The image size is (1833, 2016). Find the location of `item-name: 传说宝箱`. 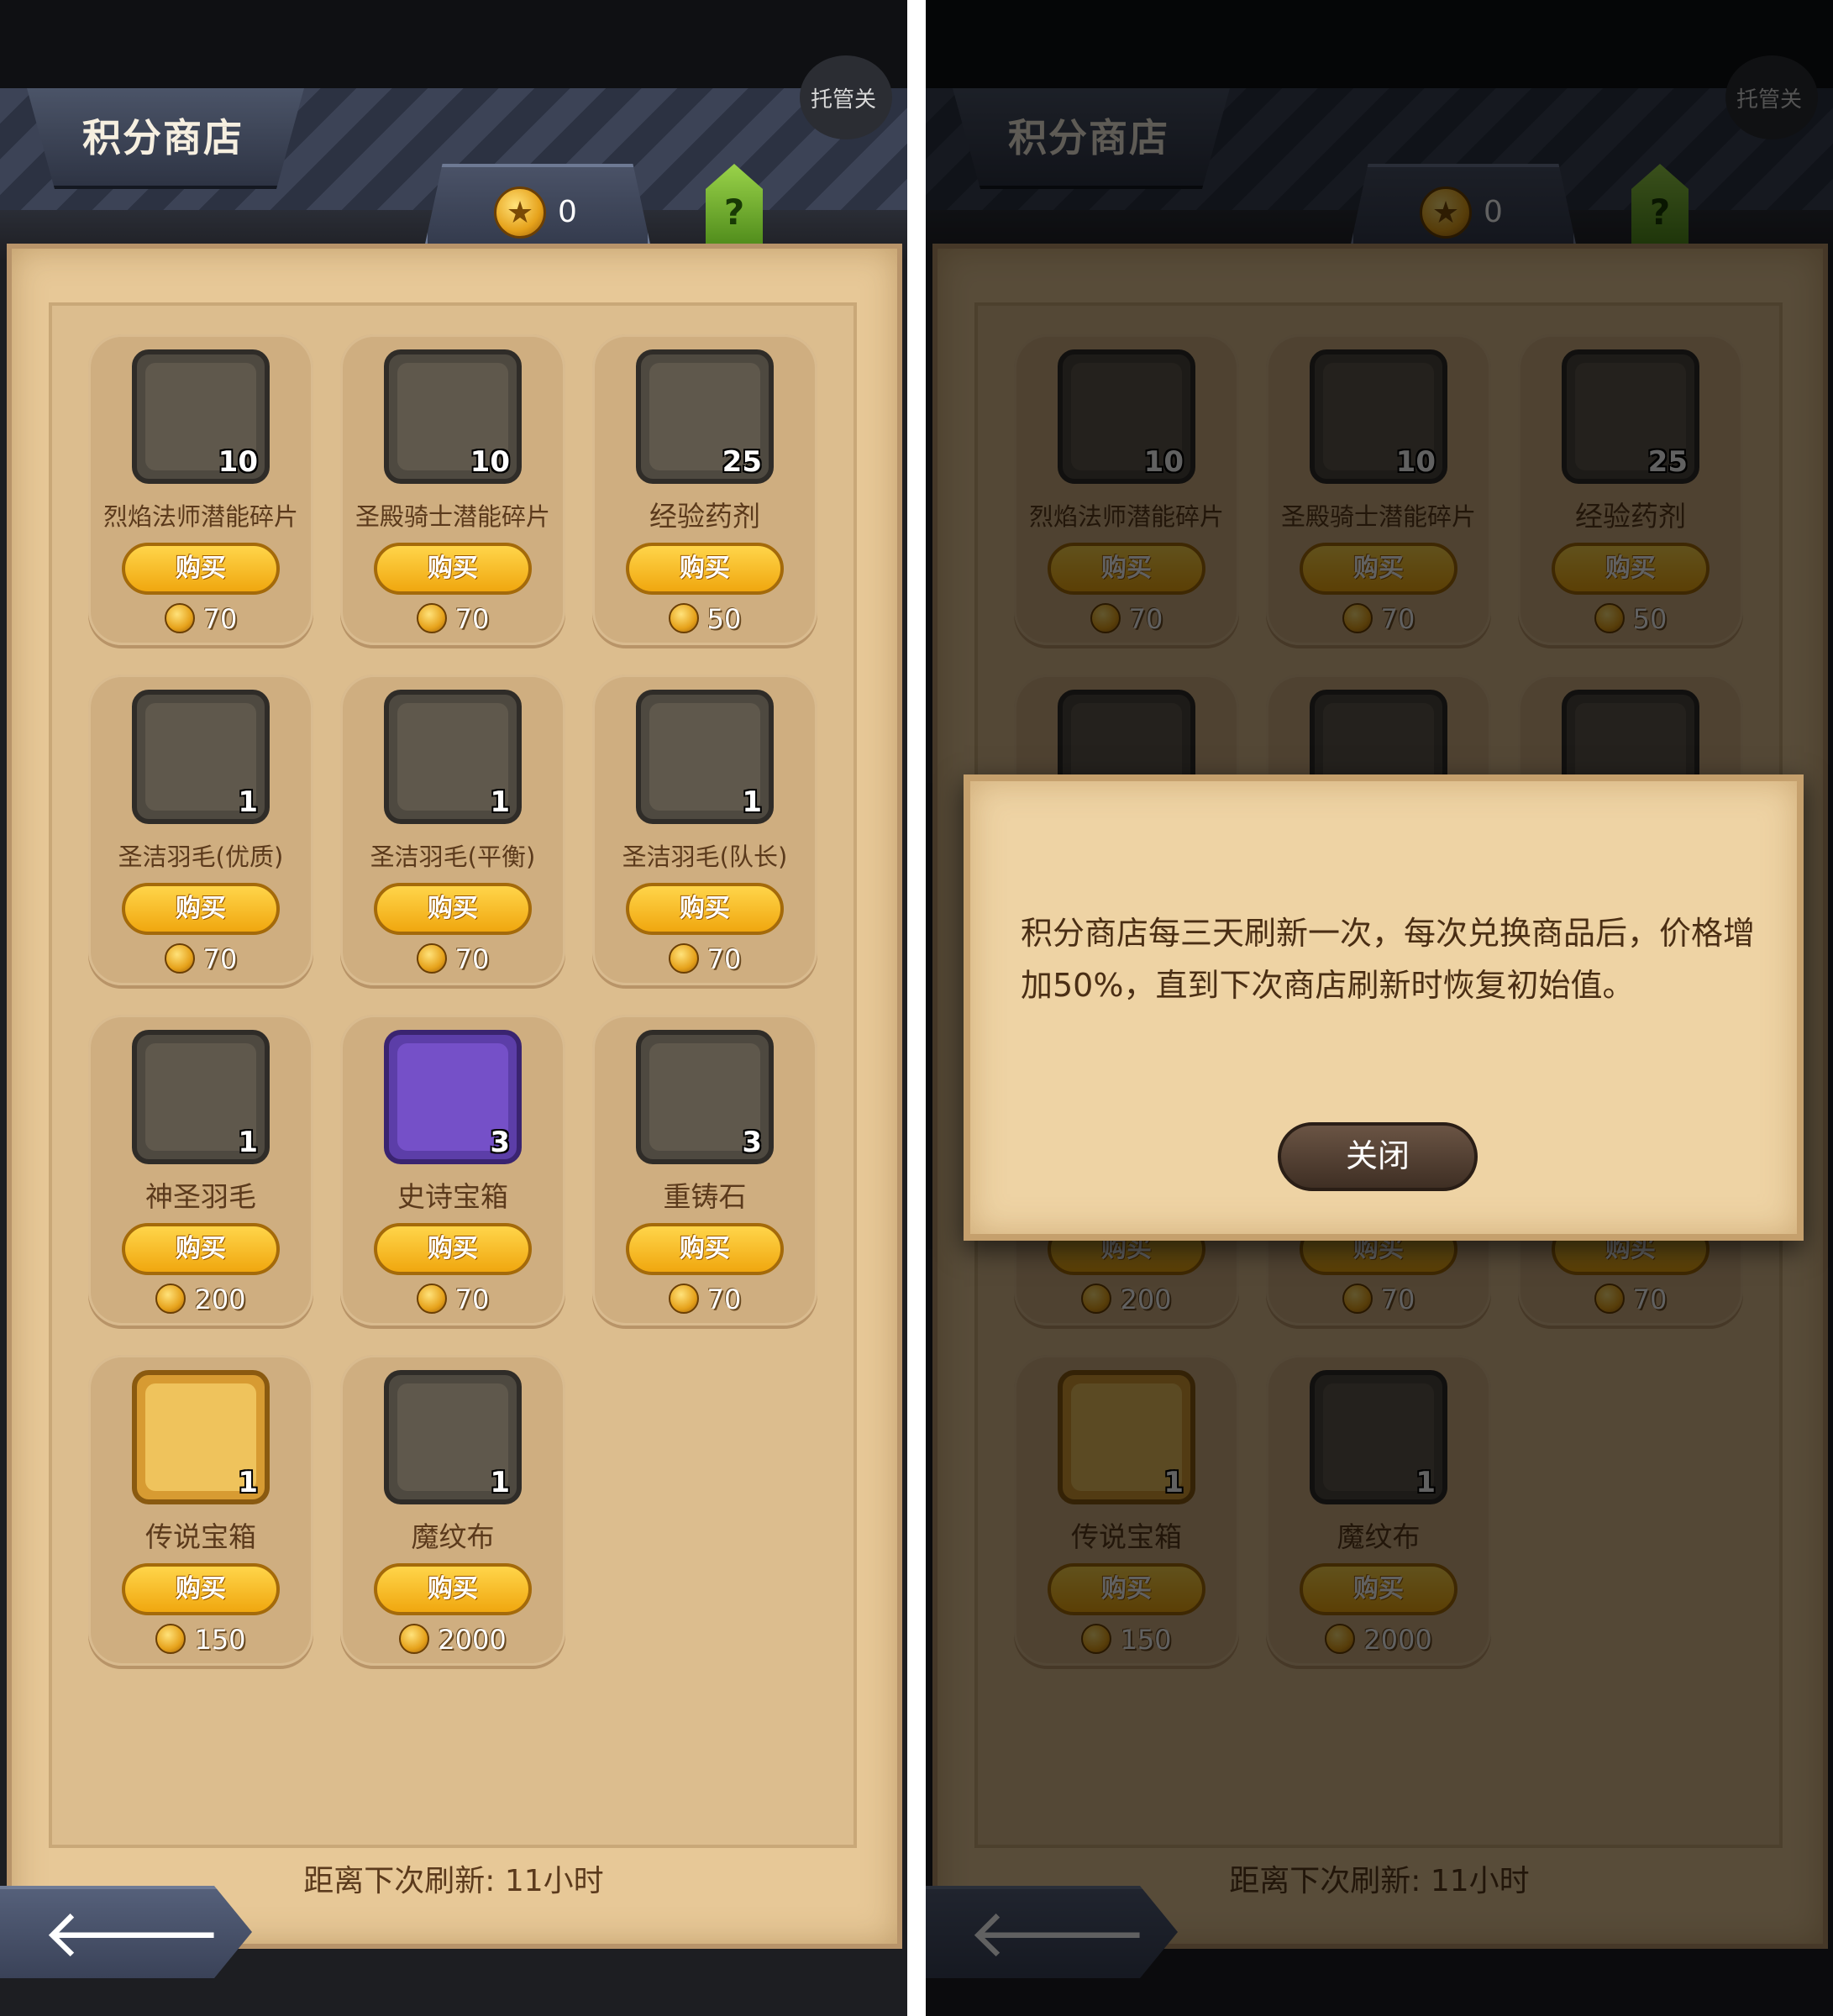

item-name: 传说宝箱 is located at coordinates (200, 1536).